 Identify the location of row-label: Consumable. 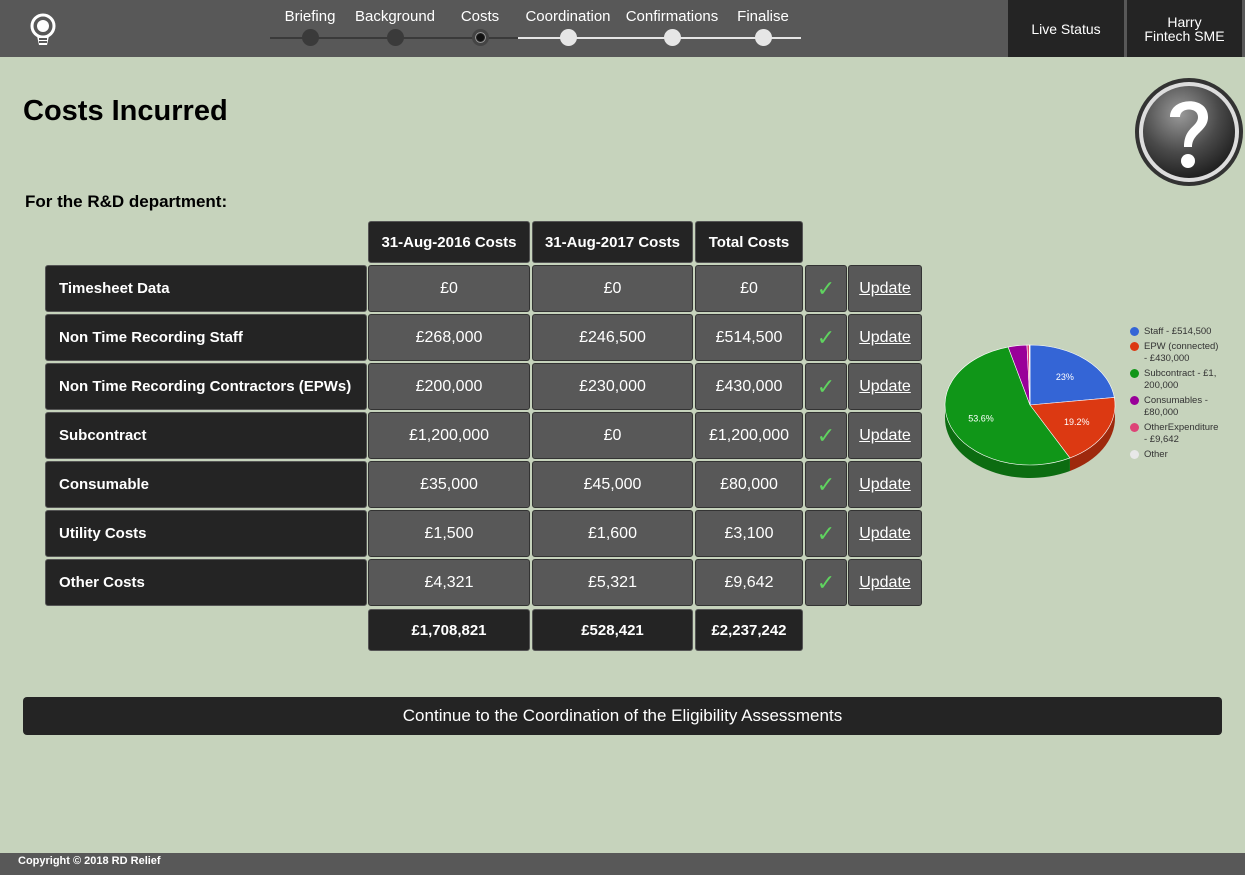
(206, 484).